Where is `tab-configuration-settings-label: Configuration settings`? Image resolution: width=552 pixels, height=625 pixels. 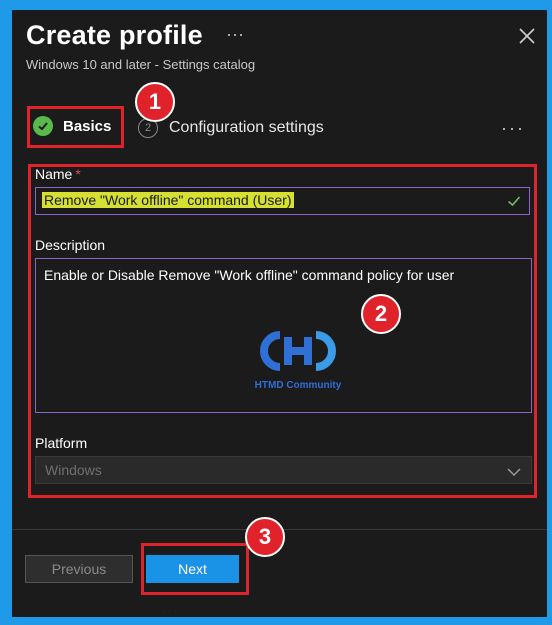 tab-configuration-settings-label: Configuration settings is located at coordinates (246, 127).